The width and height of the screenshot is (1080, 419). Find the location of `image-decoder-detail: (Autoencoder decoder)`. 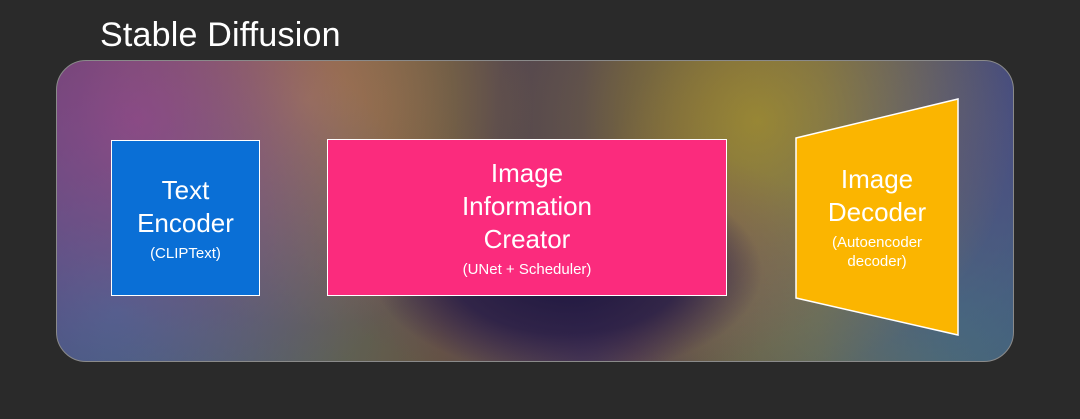

image-decoder-detail: (Autoencoder decoder) is located at coordinates (877, 252).